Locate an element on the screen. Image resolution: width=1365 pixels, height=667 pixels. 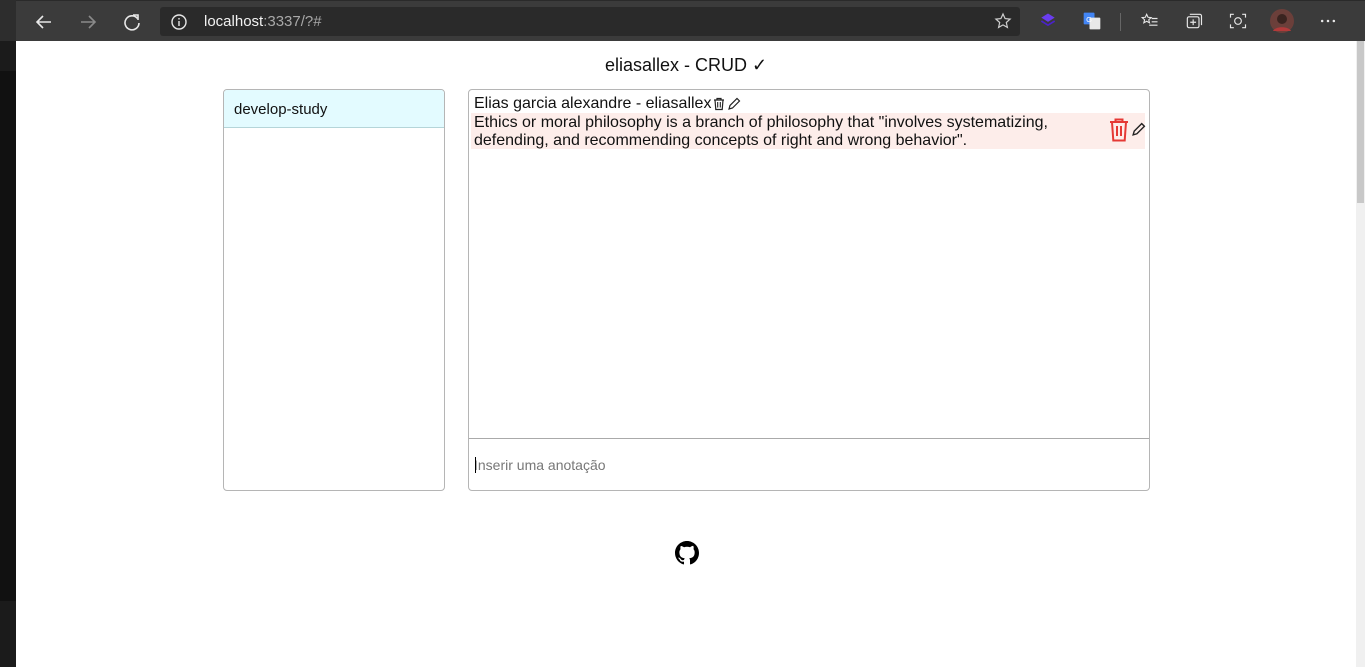
url-host: localhost is located at coordinates (234, 21).